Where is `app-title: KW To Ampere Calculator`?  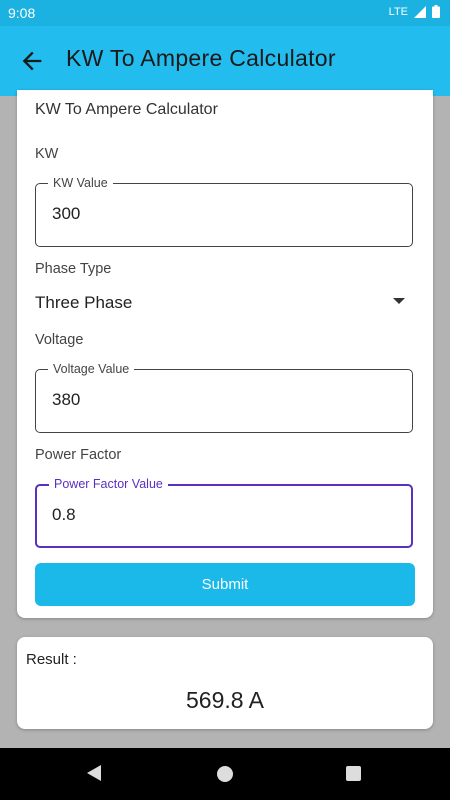 app-title: KW To Ampere Calculator is located at coordinates (201, 58).